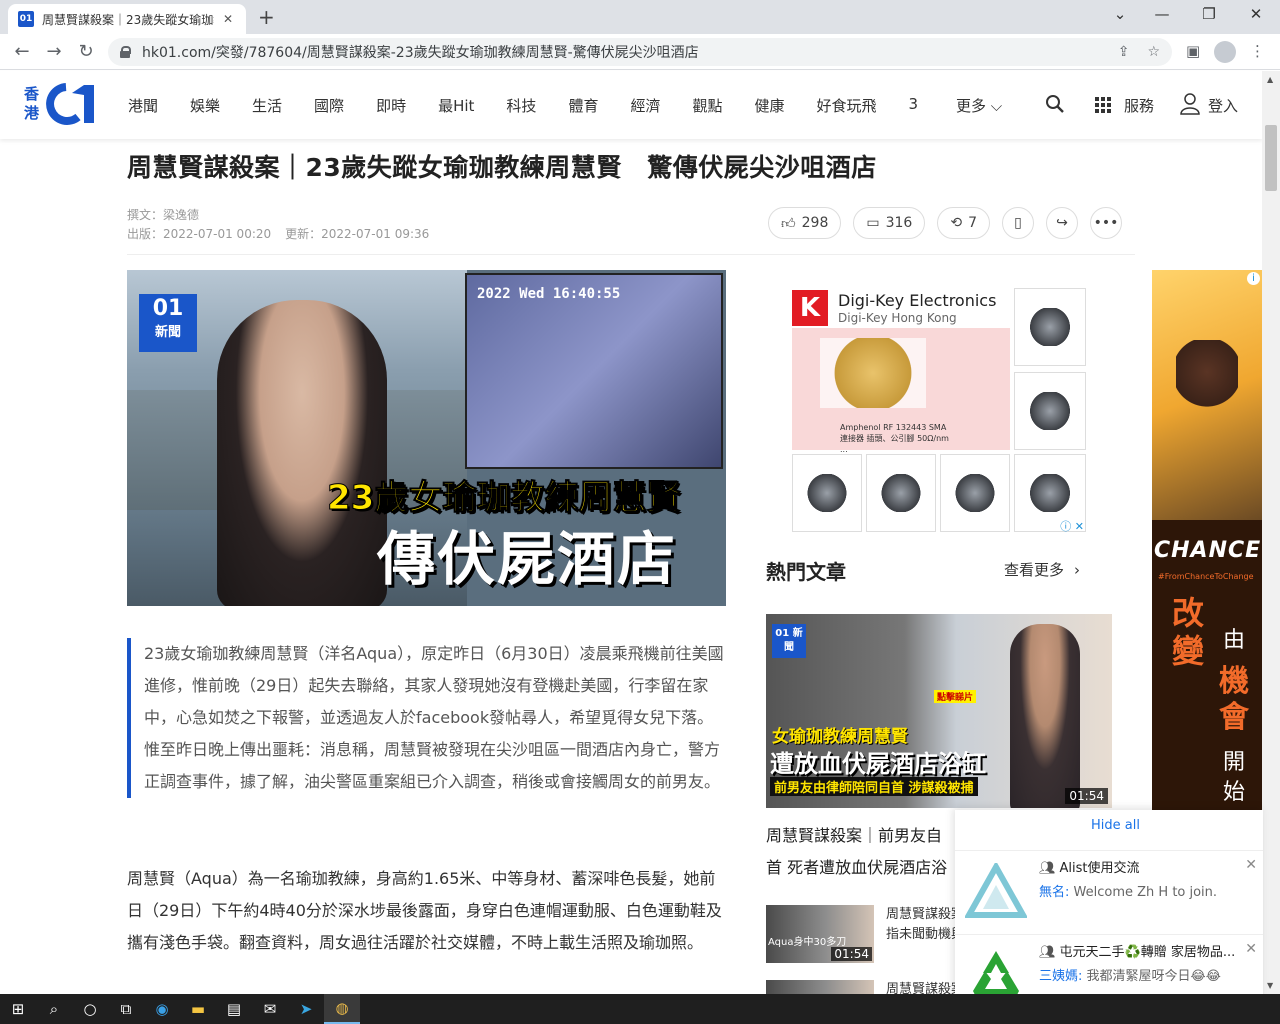  What do you see at coordinates (1055, 104) in the screenshot?
I see `search-icon` at bounding box center [1055, 104].